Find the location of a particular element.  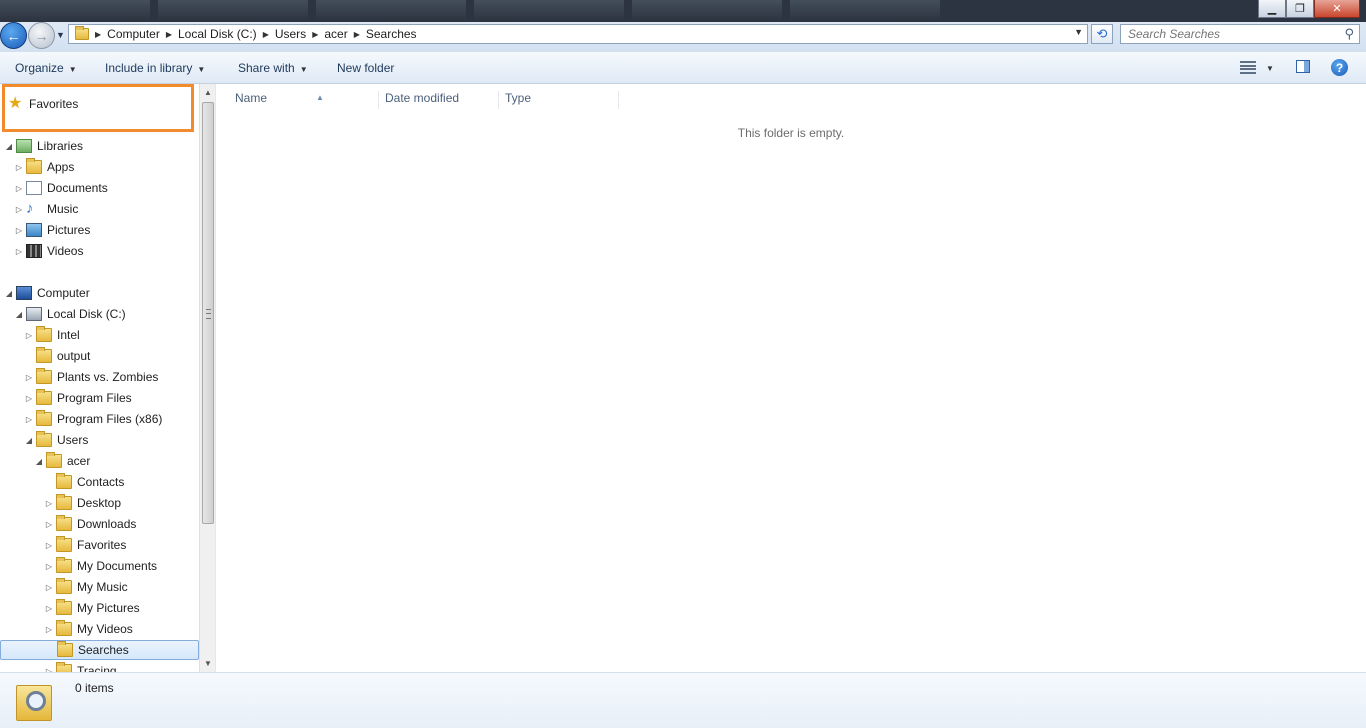

documents-icon is located at coordinates (34, 188).